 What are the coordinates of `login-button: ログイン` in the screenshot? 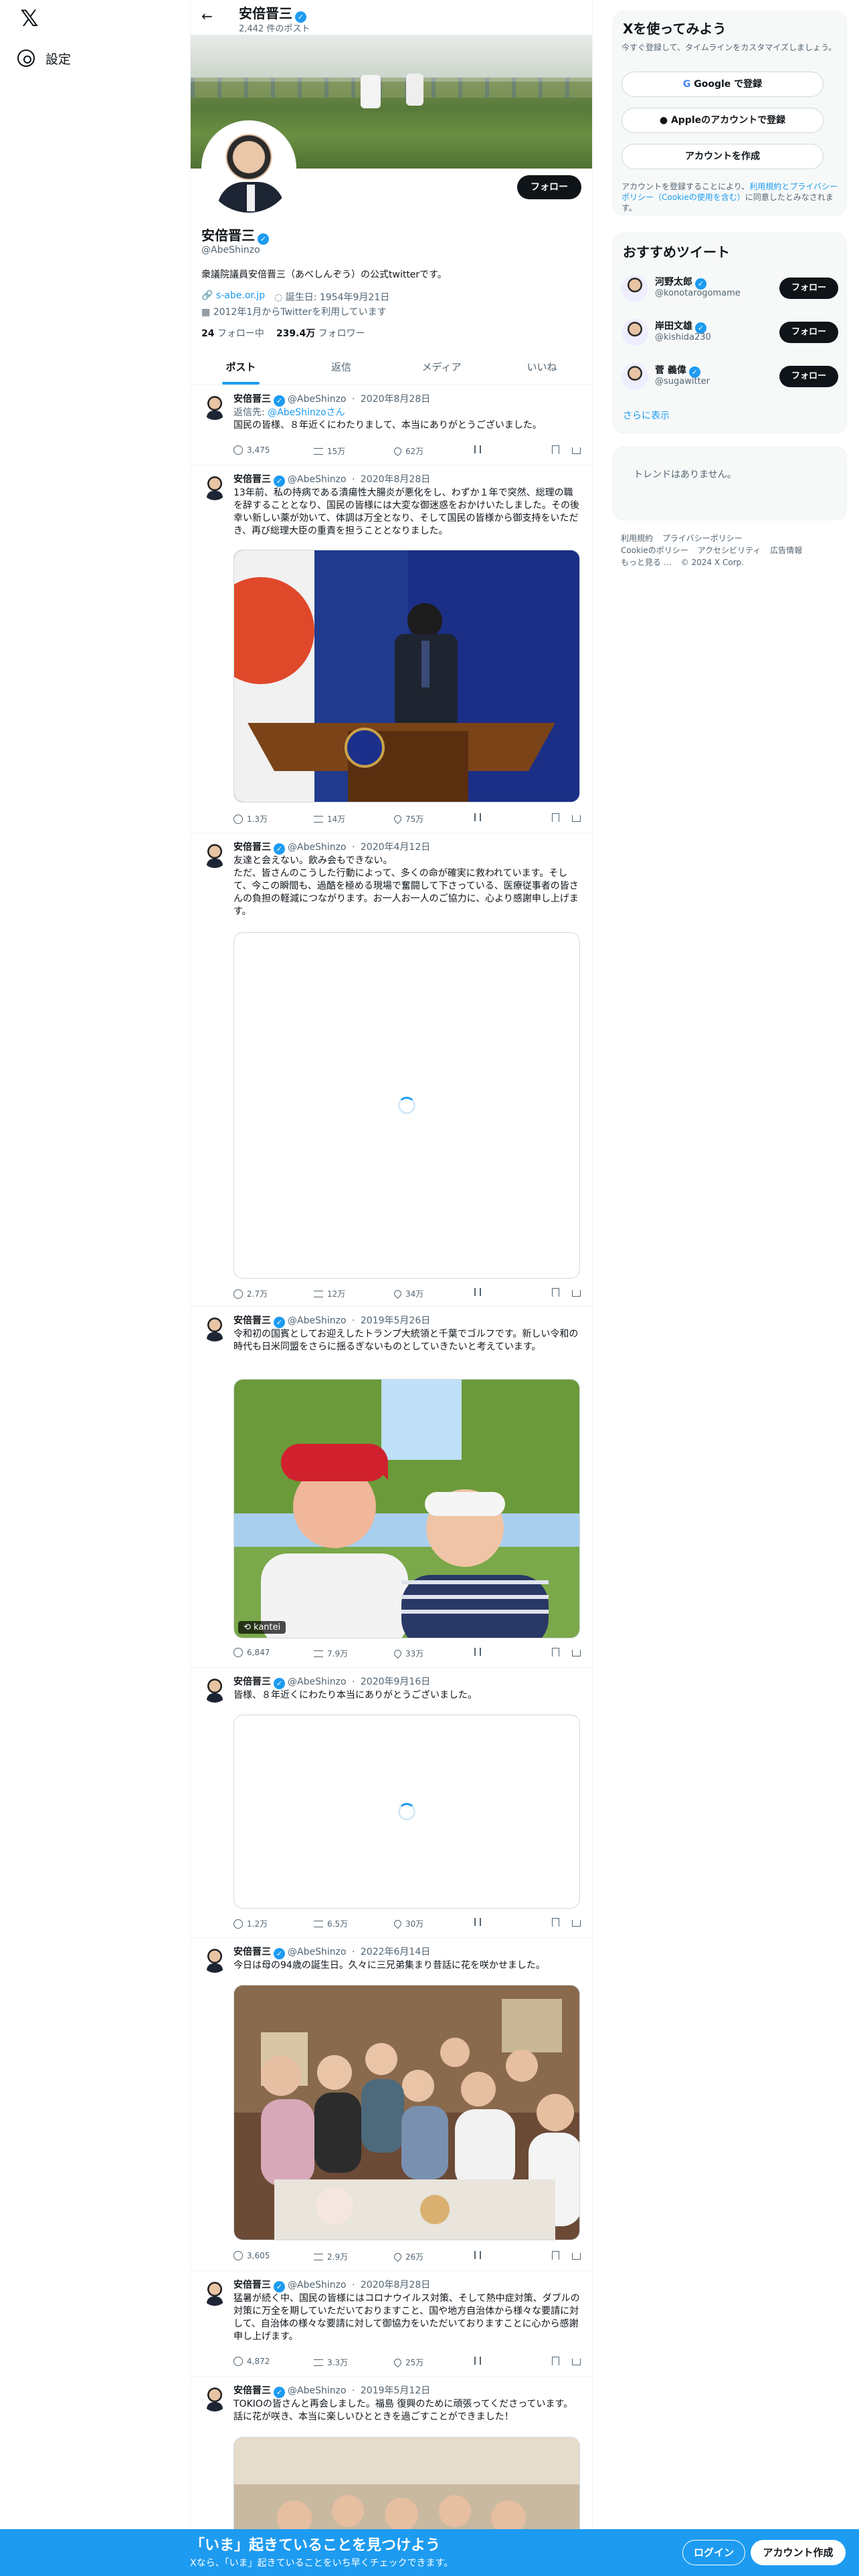 It's located at (713, 2552).